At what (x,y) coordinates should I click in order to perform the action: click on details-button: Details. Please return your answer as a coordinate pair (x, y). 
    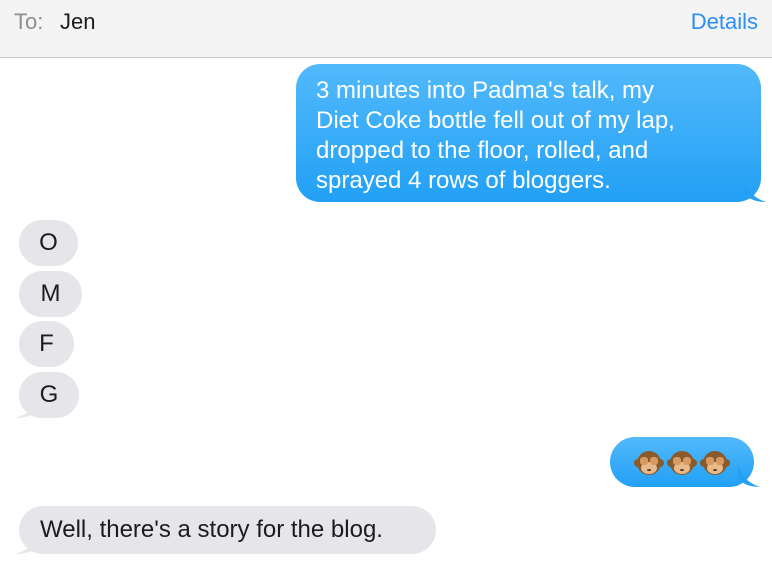
    Looking at the image, I should click on (724, 22).